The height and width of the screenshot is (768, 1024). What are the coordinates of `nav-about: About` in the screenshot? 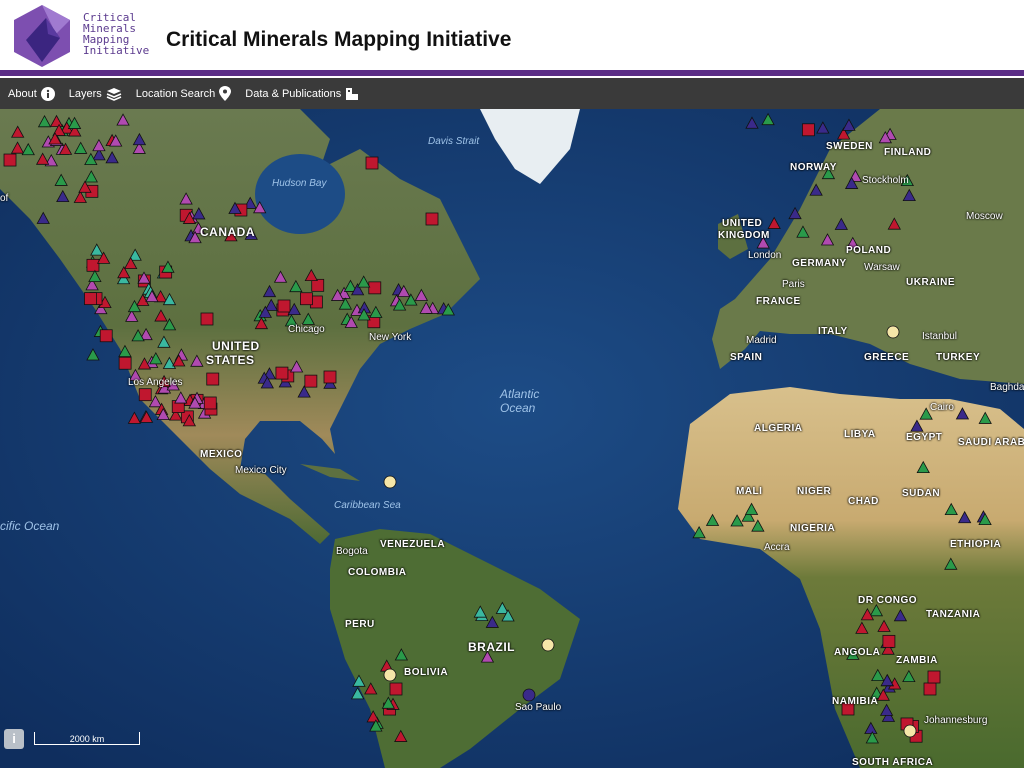 It's located at (31, 93).